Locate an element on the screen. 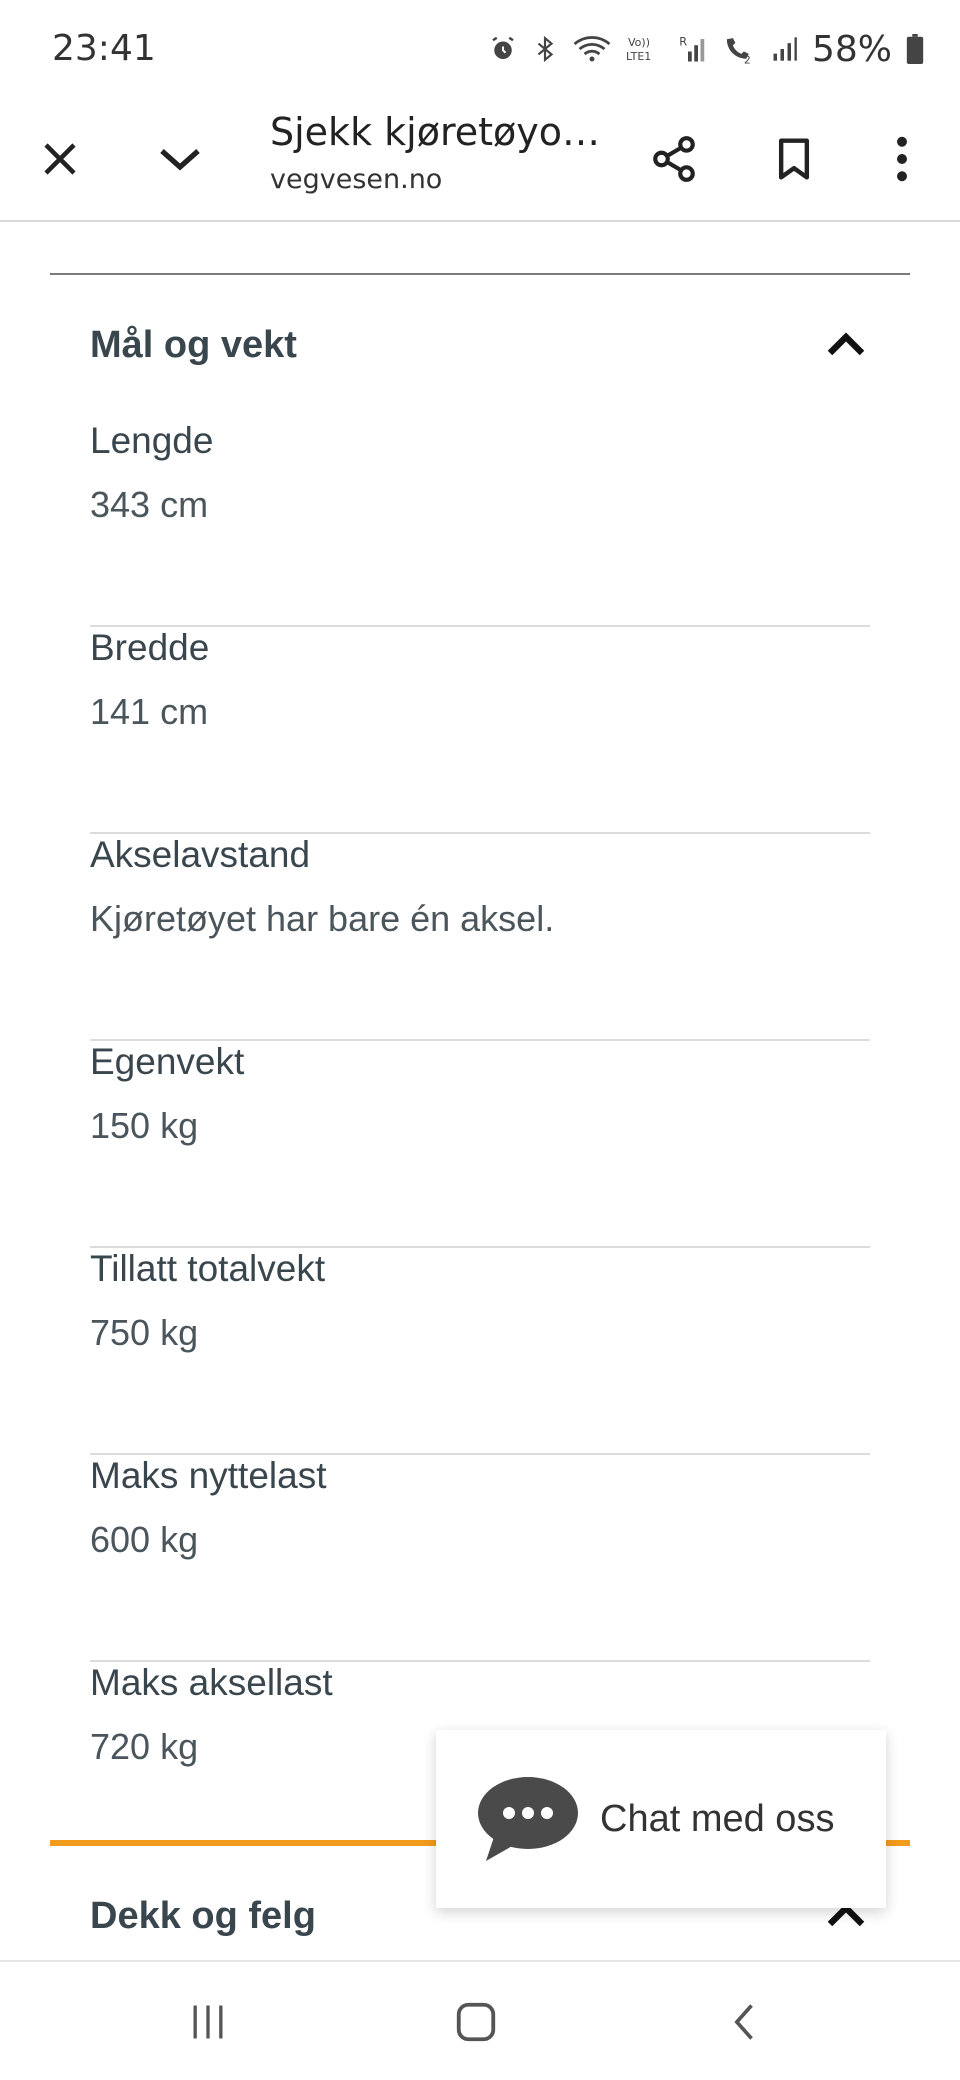 Image resolution: width=960 pixels, height=2080 pixels. custom-tab-toolbar: Sjekk kjøretøyopplysninger vegvesen.no is located at coordinates (480, 159).